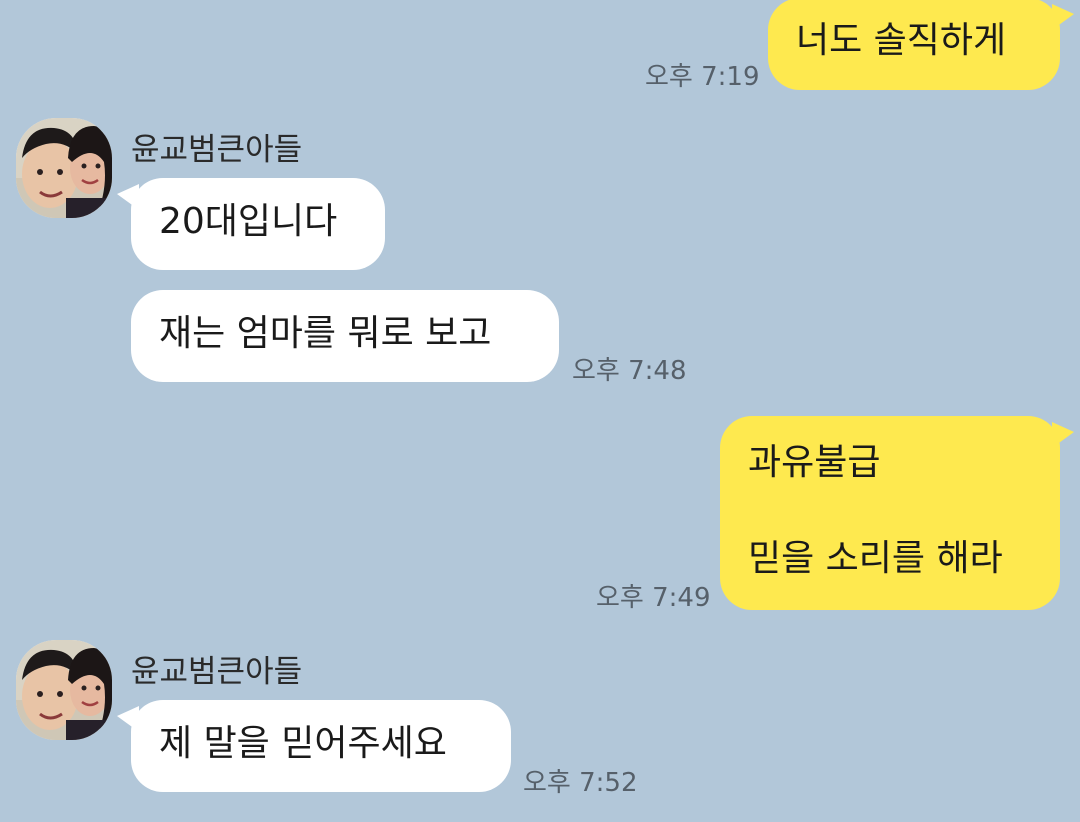 This screenshot has width=1080, height=822. What do you see at coordinates (921, 45) in the screenshot?
I see `outgoing-message-bubble: 너도 솔직하게` at bounding box center [921, 45].